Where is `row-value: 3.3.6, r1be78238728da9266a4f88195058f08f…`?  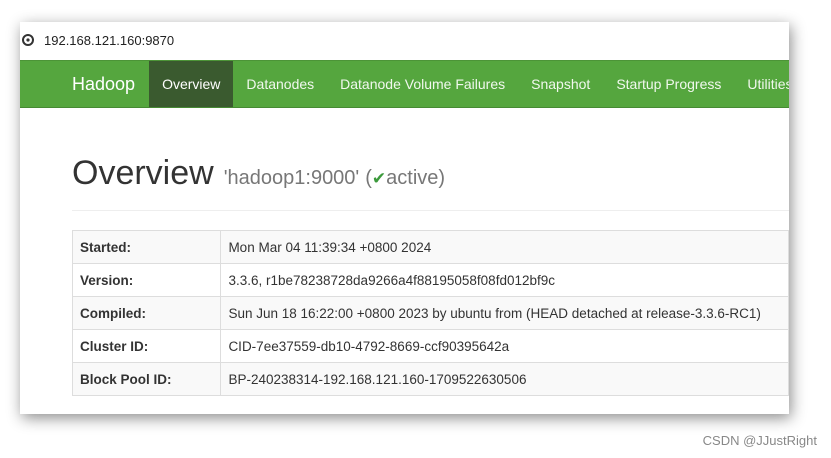 row-value: 3.3.6, r1be78238728da9266a4f88195058f08f… is located at coordinates (504, 280).